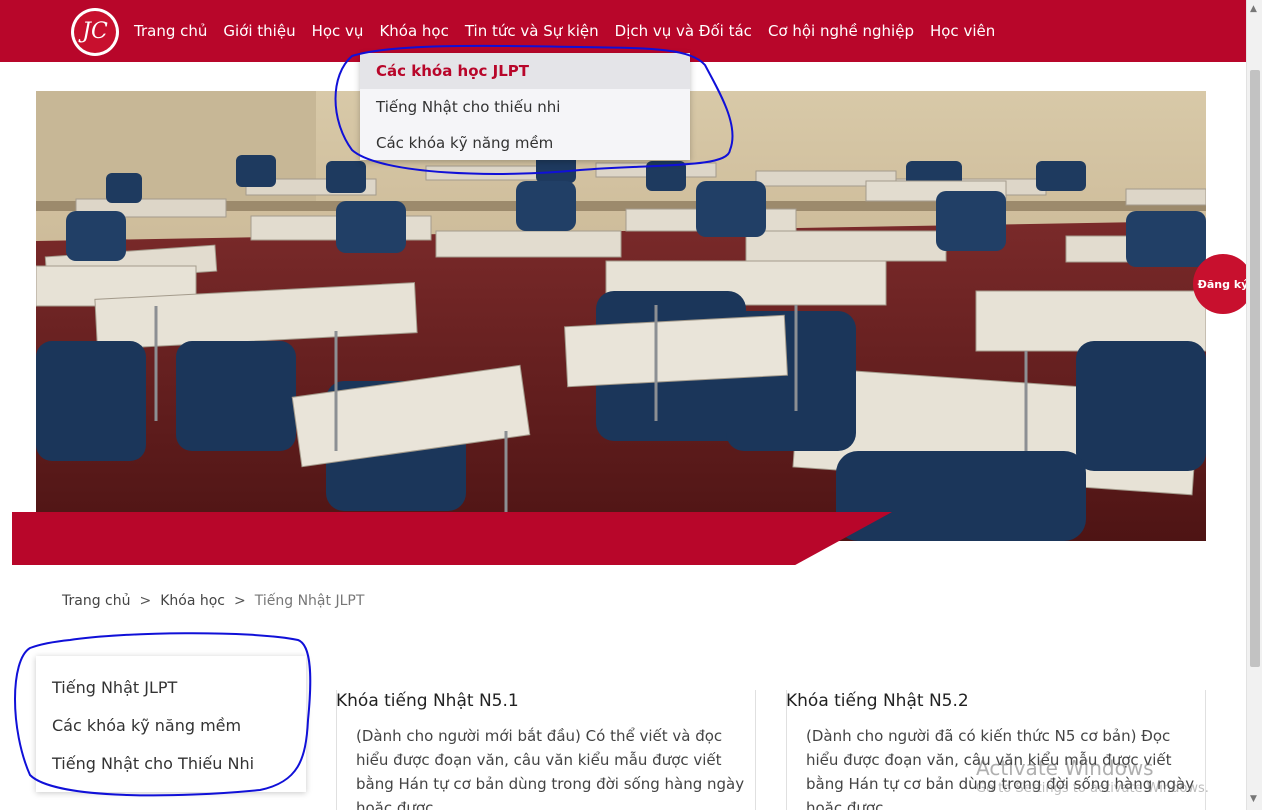  Describe the element at coordinates (171, 688) in the screenshot. I see `sidebar-item-jlpt: Tiếng Nhật JLPT` at that location.